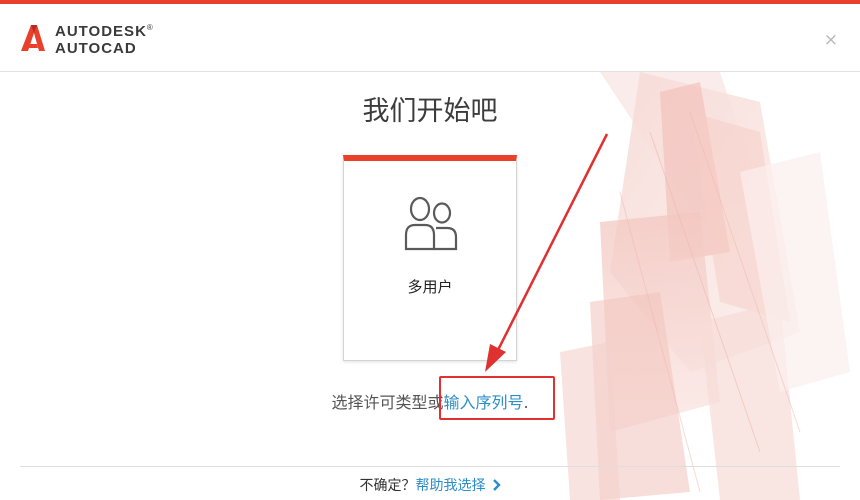  What do you see at coordinates (101, 31) in the screenshot?
I see `brand-line1: AUTODESK` at bounding box center [101, 31].